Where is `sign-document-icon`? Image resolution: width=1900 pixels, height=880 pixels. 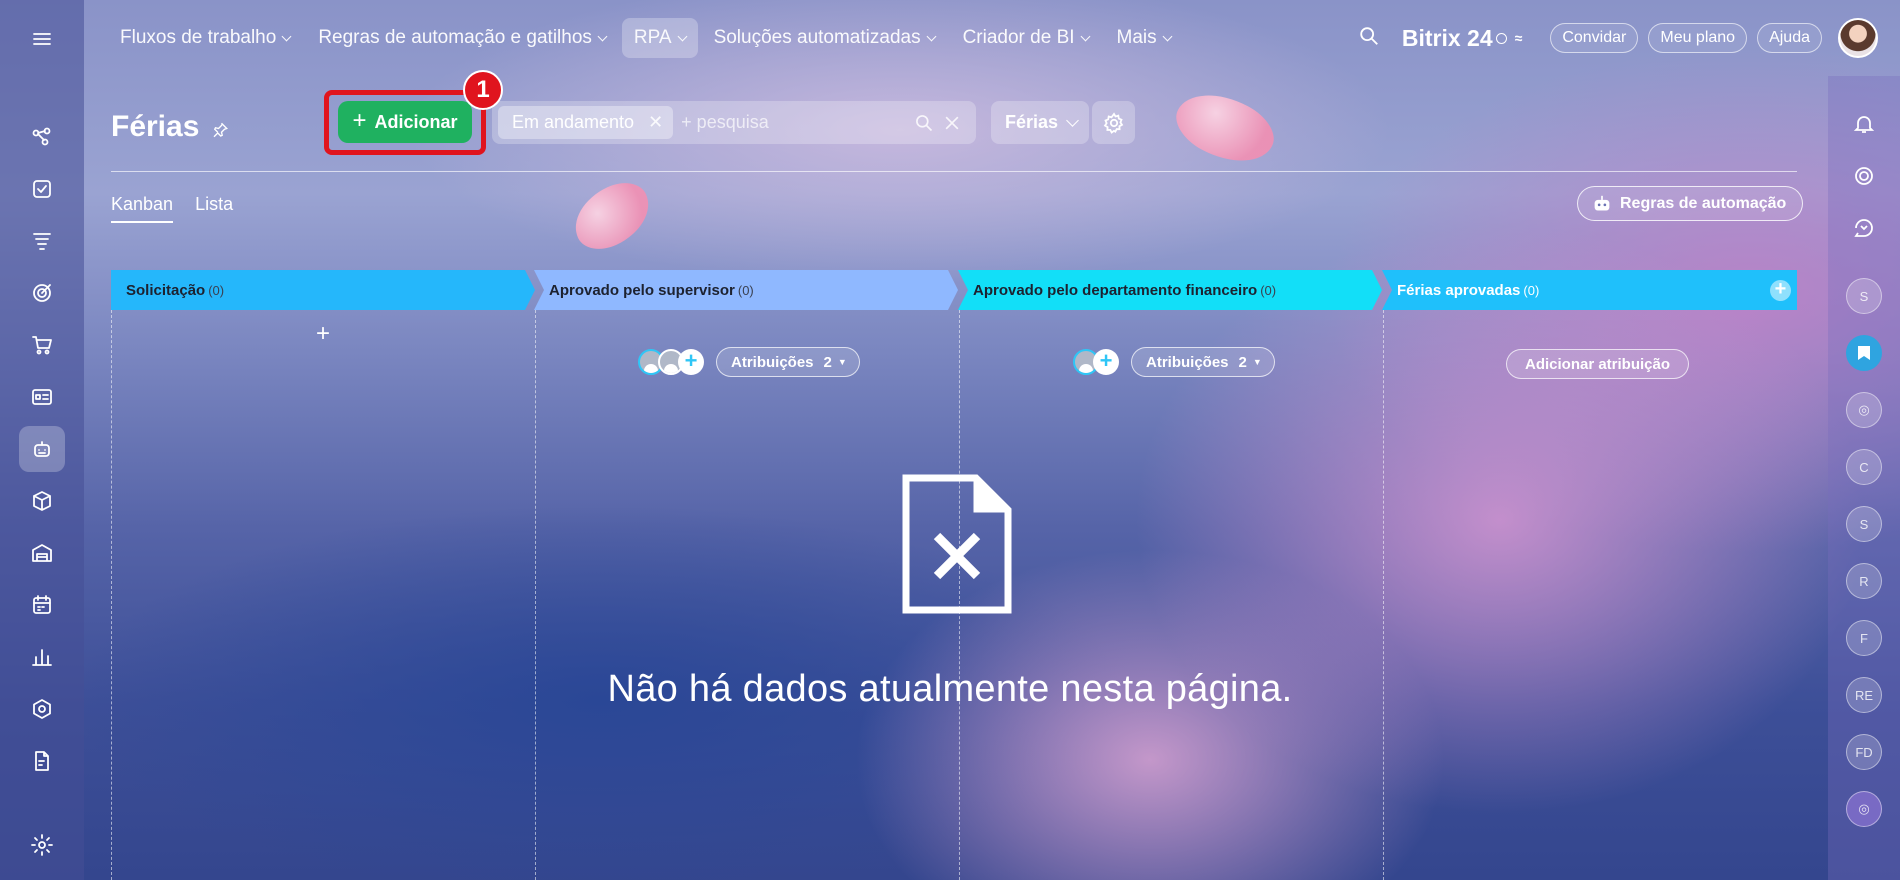 sign-document-icon is located at coordinates (42, 761).